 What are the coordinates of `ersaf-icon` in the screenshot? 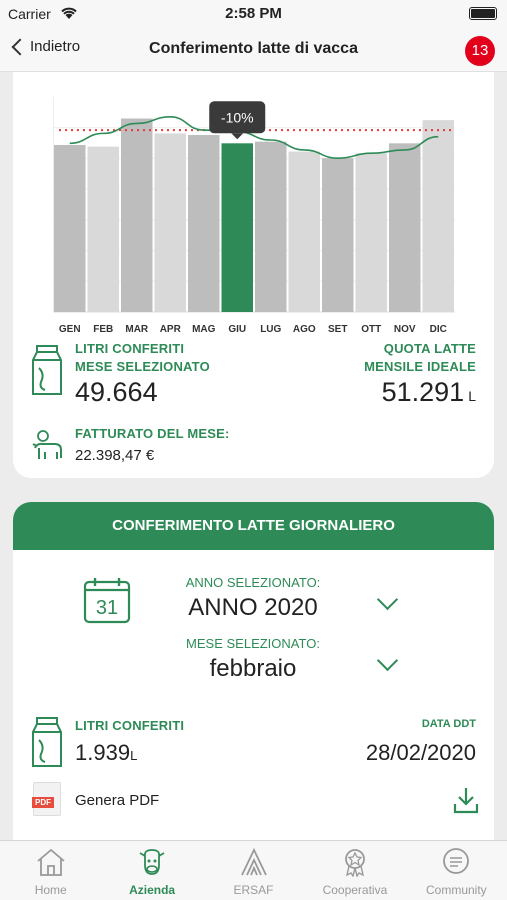 It's located at (253, 861).